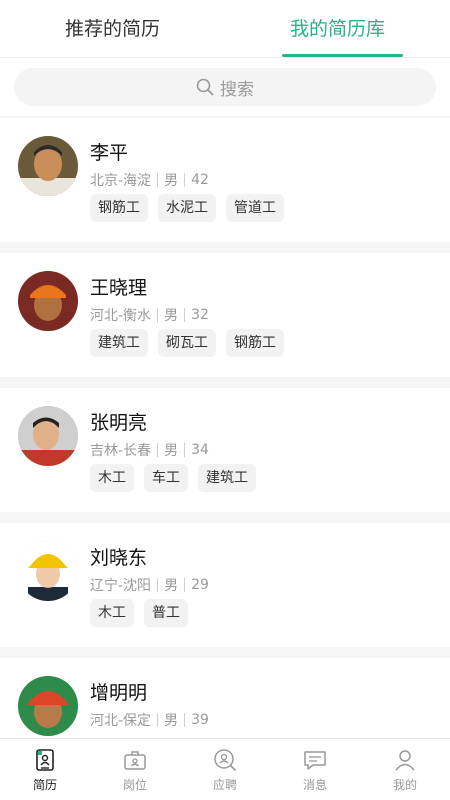  I want to click on nav-item-me: 我的, so click(405, 769).